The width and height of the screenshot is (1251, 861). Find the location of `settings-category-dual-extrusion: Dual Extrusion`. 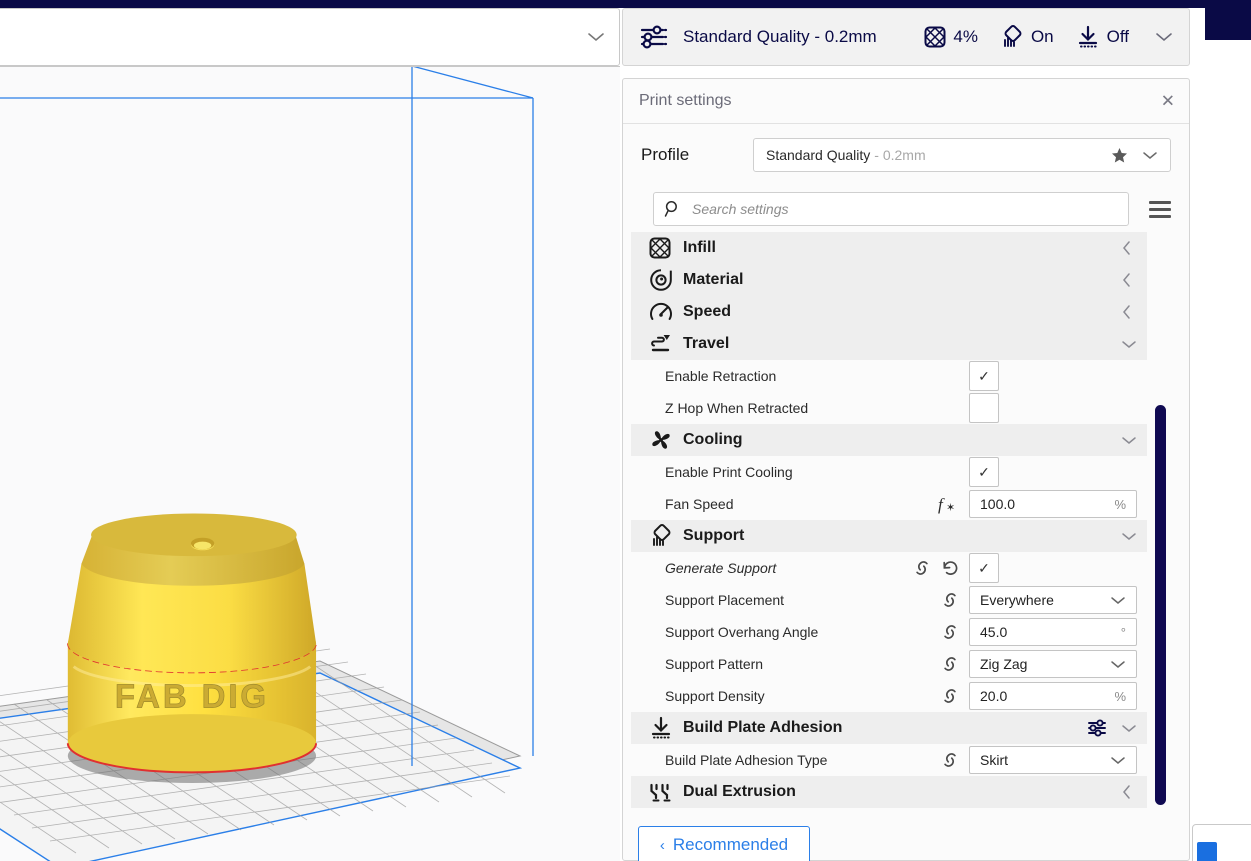

settings-category-dual-extrusion: Dual Extrusion is located at coordinates (889, 792).